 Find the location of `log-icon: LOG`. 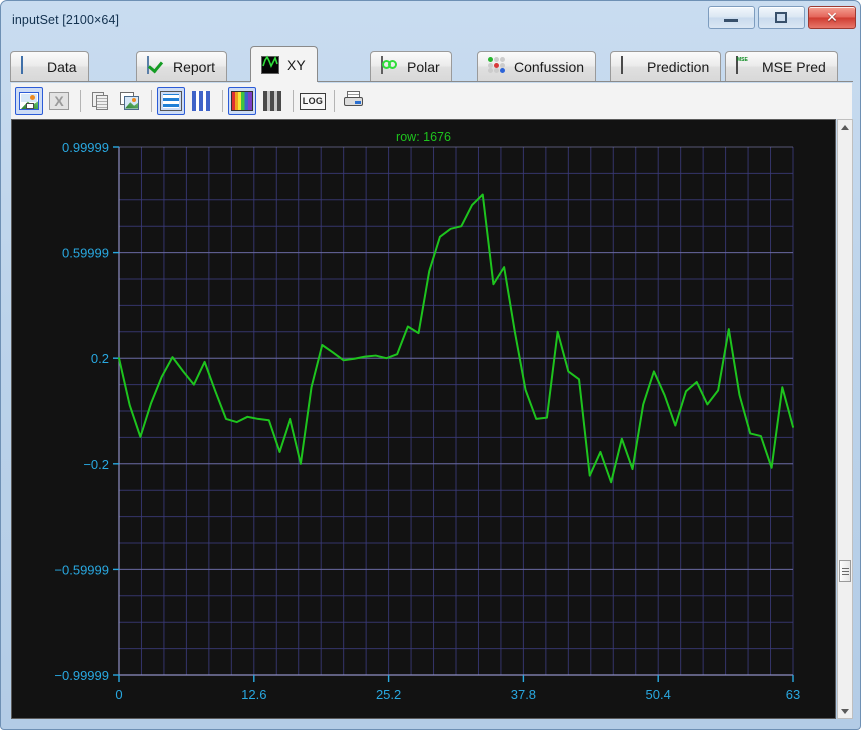

log-icon: LOG is located at coordinates (313, 101).